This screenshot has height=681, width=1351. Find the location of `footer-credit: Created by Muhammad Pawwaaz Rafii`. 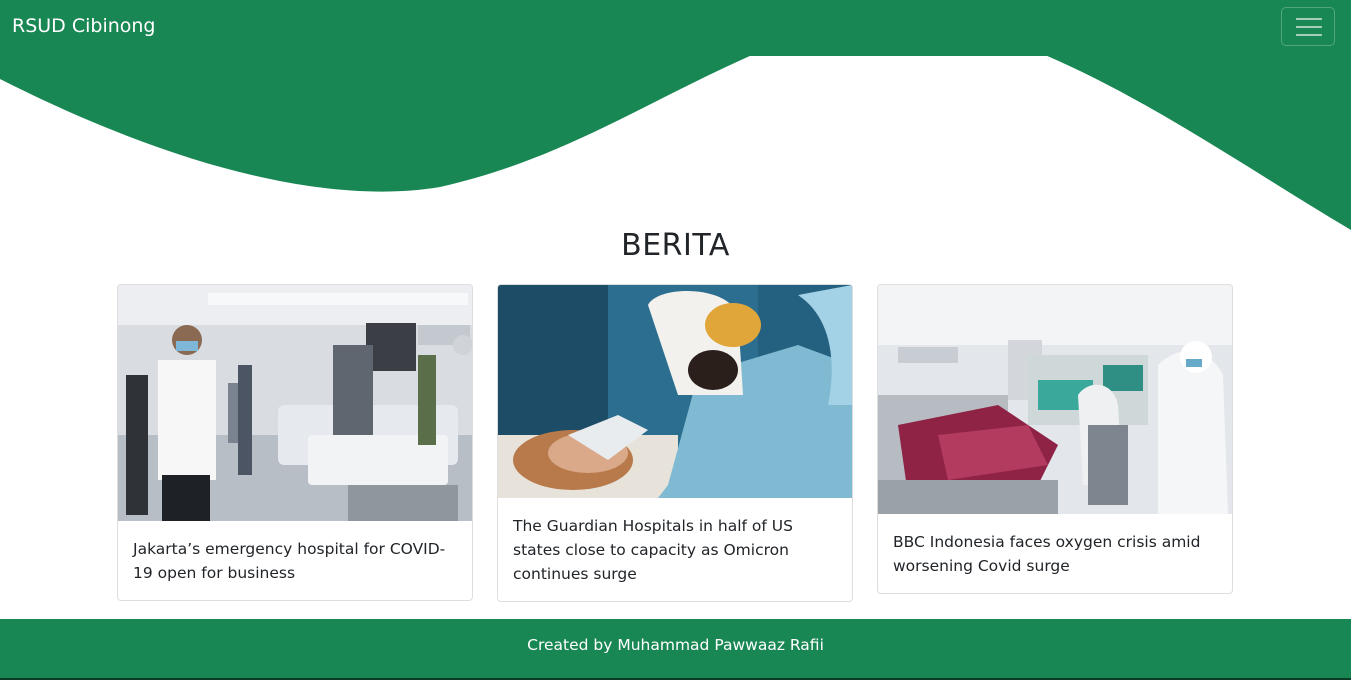

footer-credit: Created by Muhammad Pawwaaz Rafii is located at coordinates (675, 645).